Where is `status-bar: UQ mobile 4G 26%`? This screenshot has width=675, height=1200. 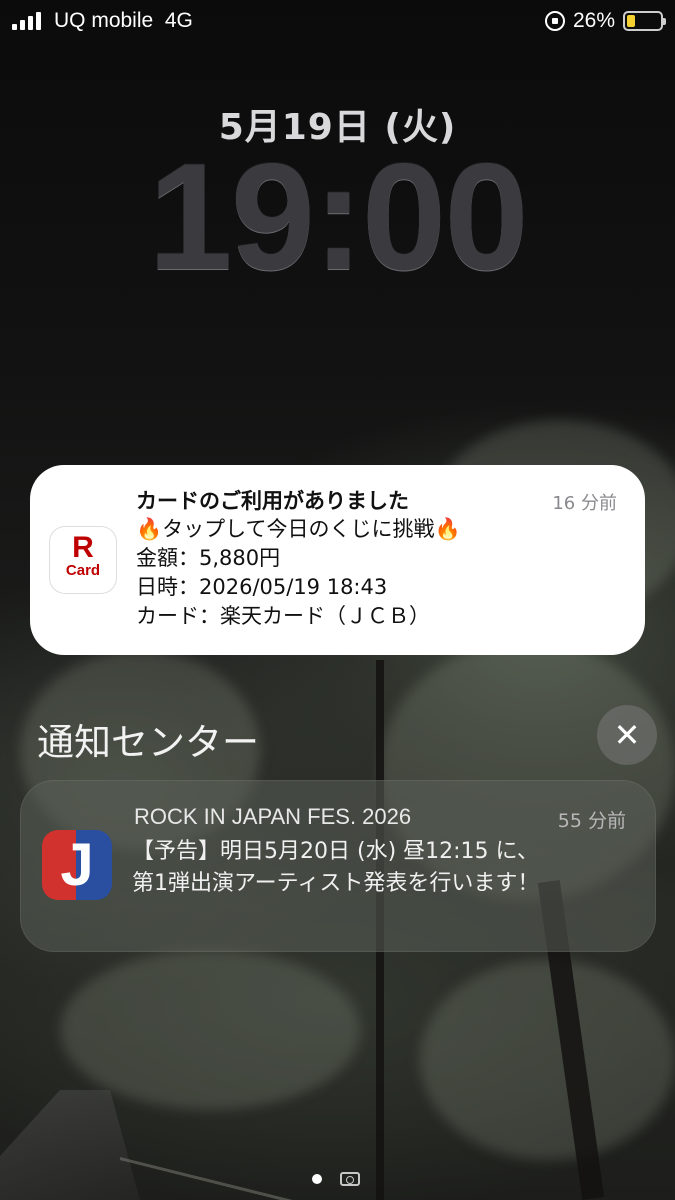 status-bar: UQ mobile 4G 26% is located at coordinates (337, 22).